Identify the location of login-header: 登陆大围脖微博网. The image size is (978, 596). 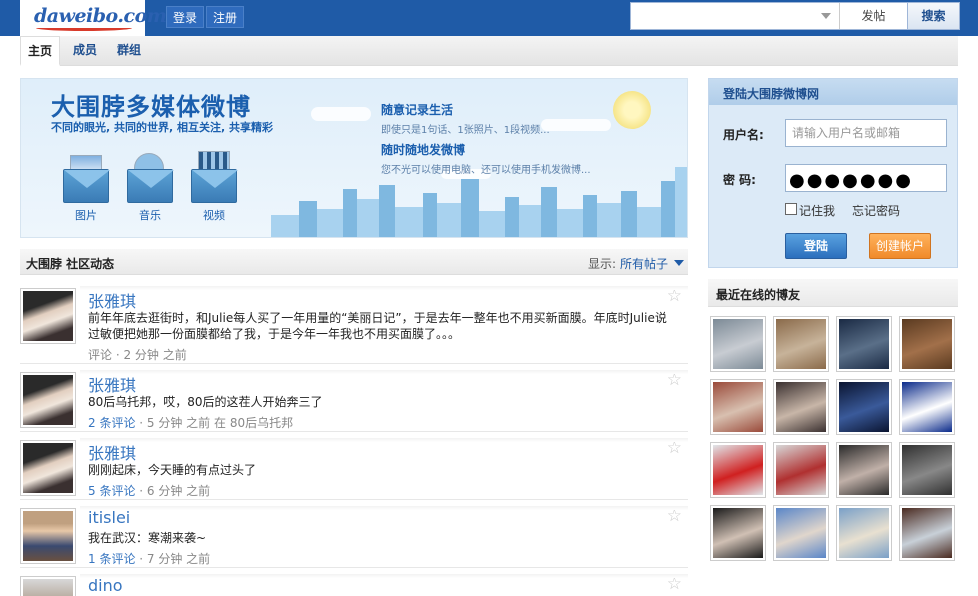
(833, 92).